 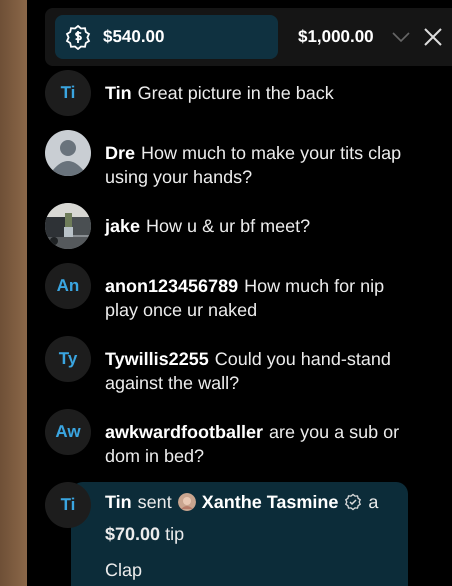 I want to click on tip-amount: $70.00 tip, so click(x=145, y=534).